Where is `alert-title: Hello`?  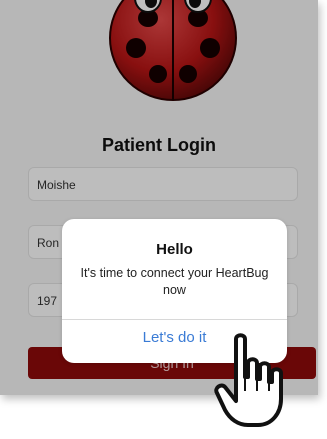
alert-title: Hello is located at coordinates (174, 249).